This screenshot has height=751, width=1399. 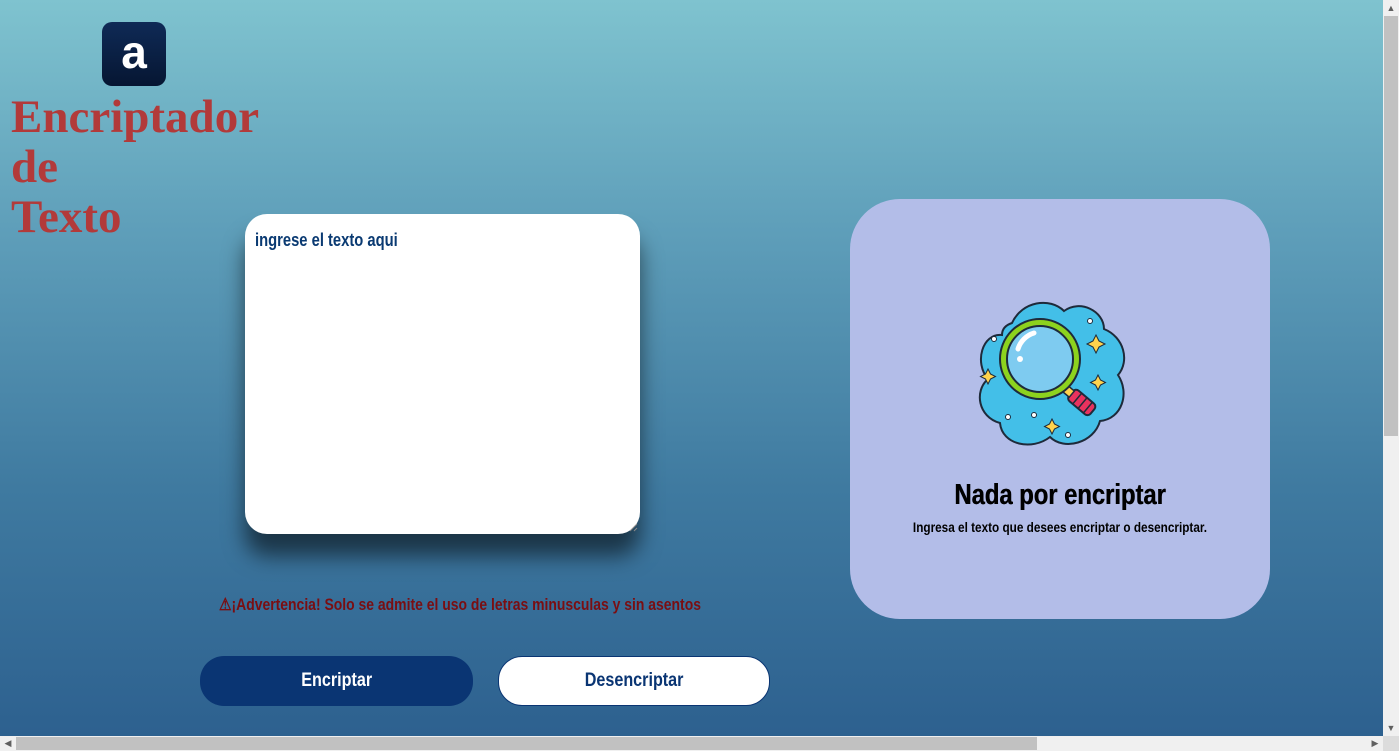 I want to click on app-logo: a, so click(x=134, y=54).